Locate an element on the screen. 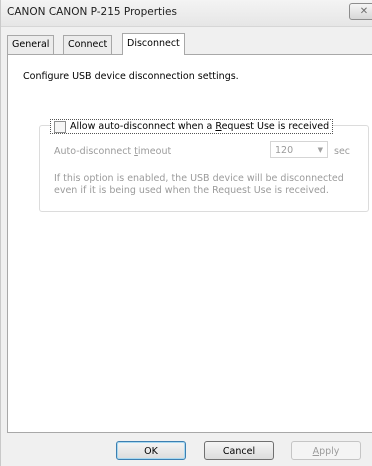  timeout-unit: sec is located at coordinates (342, 151).